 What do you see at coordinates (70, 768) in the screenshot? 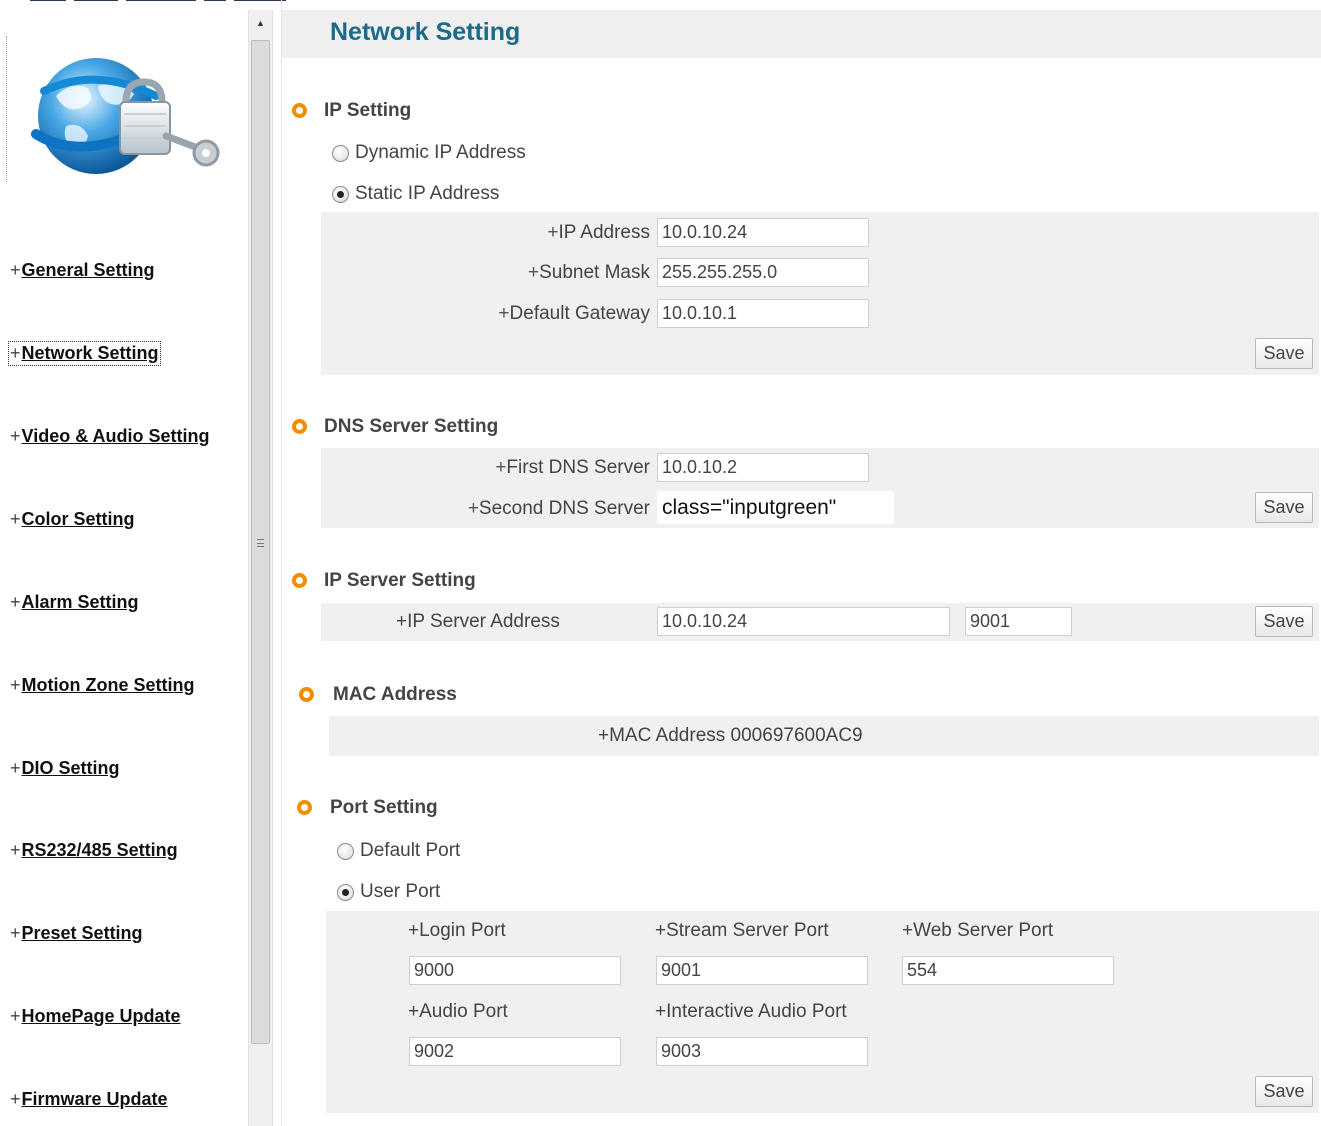
I see `sidebar-item-label: DIO Setting` at bounding box center [70, 768].